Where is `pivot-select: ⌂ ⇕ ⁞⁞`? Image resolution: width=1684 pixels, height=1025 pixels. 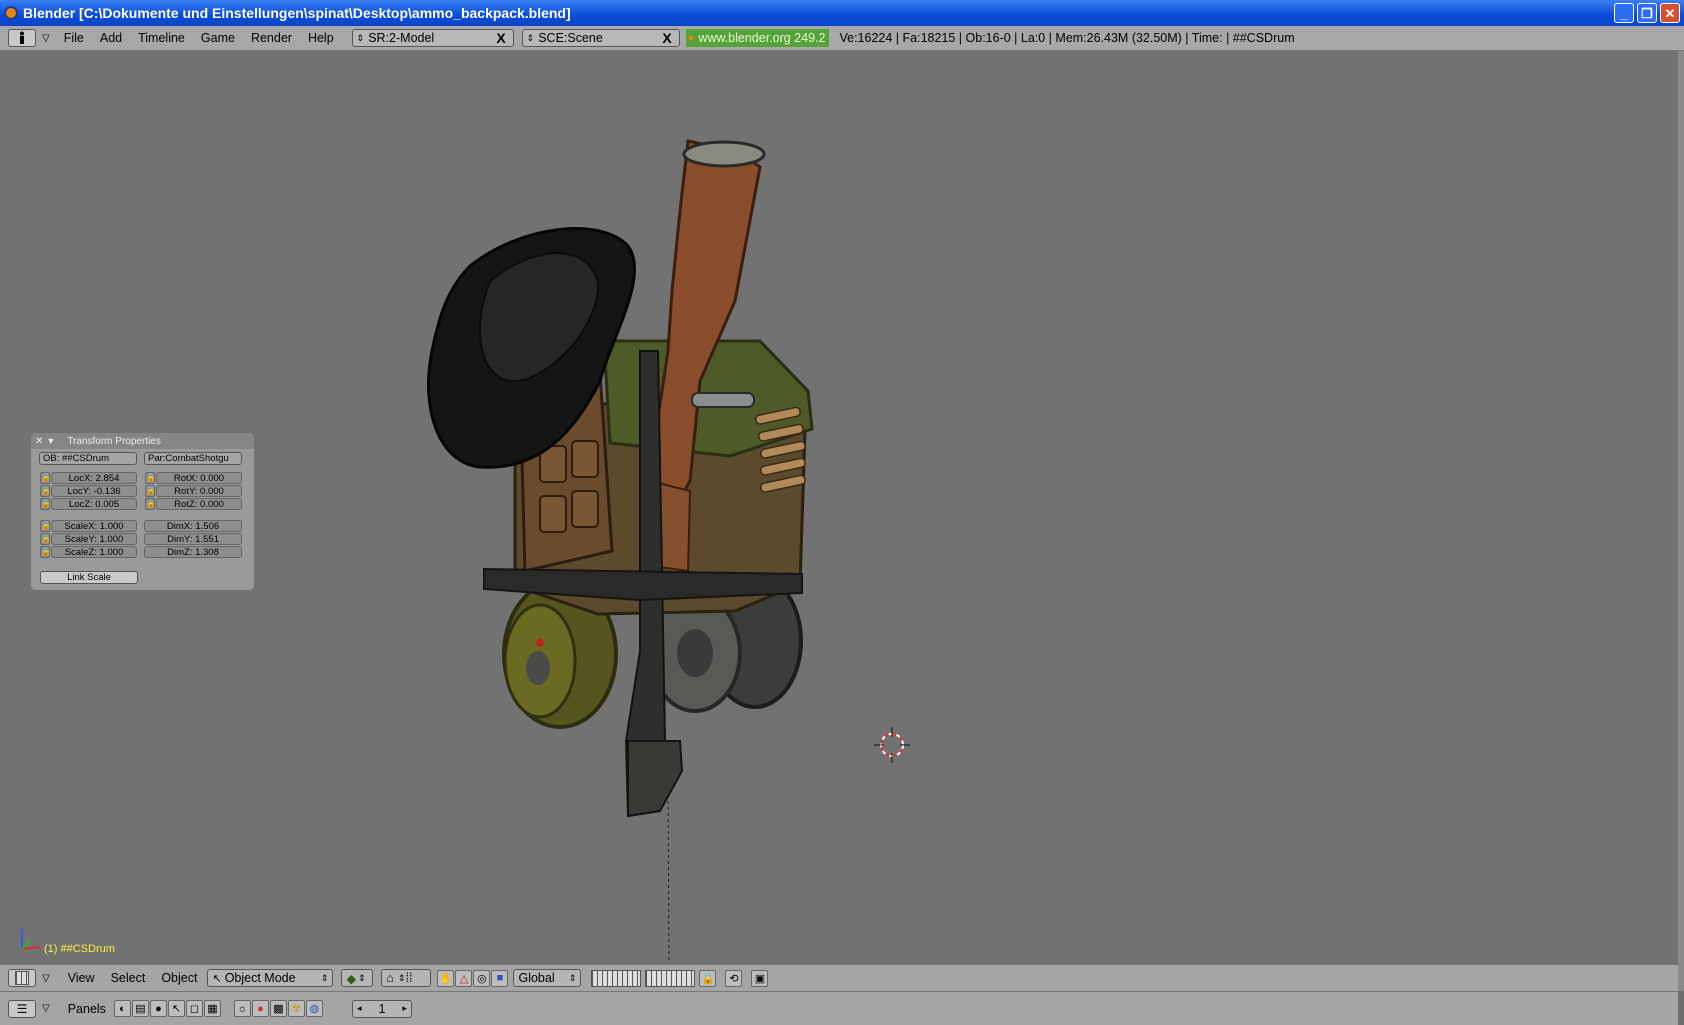
pivot-select: ⌂ ⇕ ⁞⁞ is located at coordinates (406, 978).